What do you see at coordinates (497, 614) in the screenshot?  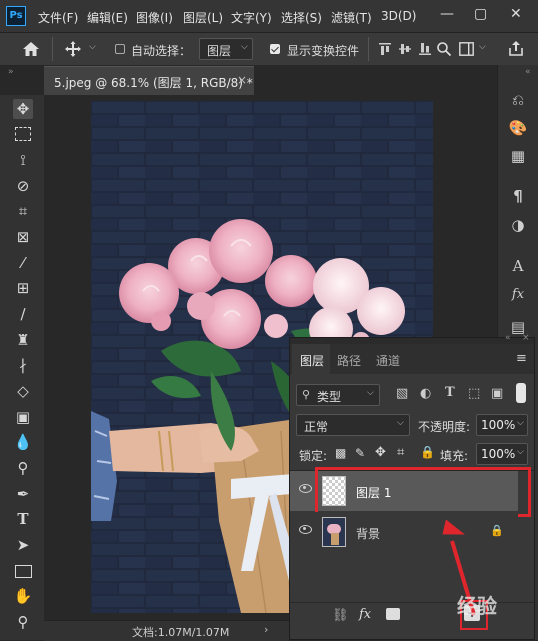 I see `watermark-logo: 经验` at bounding box center [497, 614].